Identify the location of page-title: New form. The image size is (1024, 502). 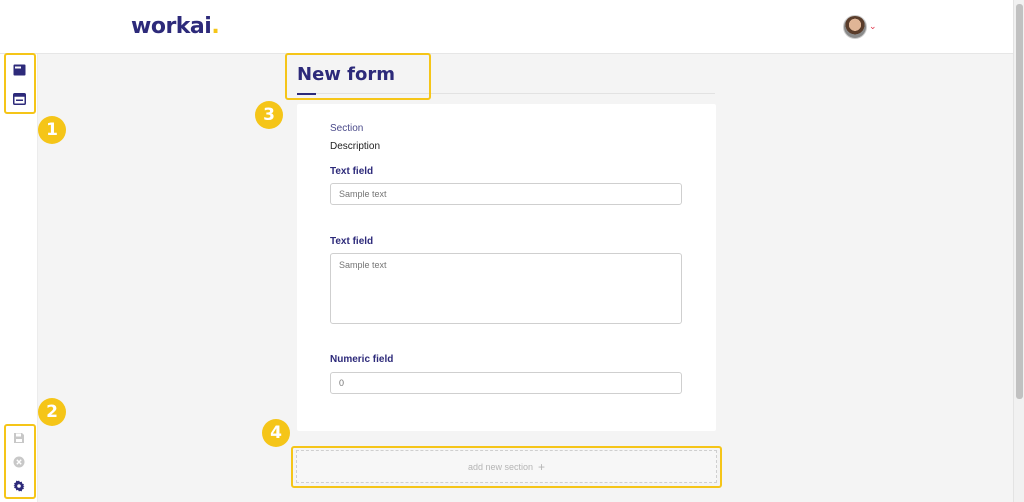
(346, 74).